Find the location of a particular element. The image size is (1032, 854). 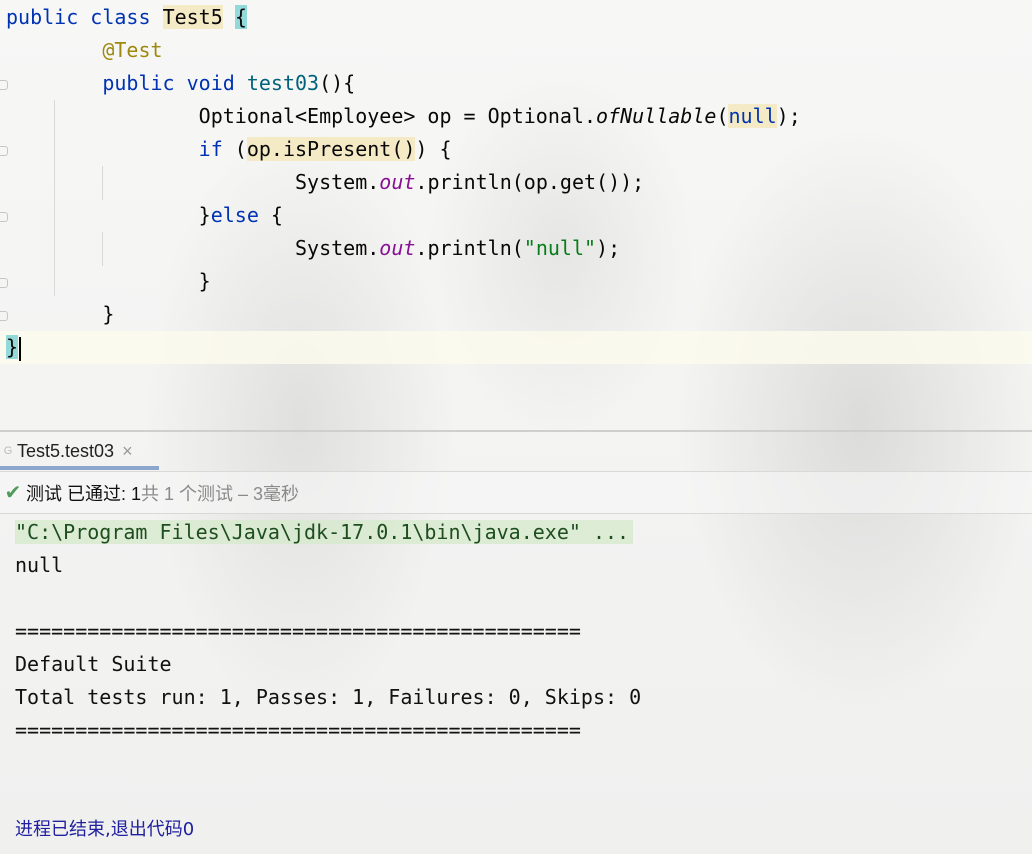

close-icon: × is located at coordinates (127, 451).